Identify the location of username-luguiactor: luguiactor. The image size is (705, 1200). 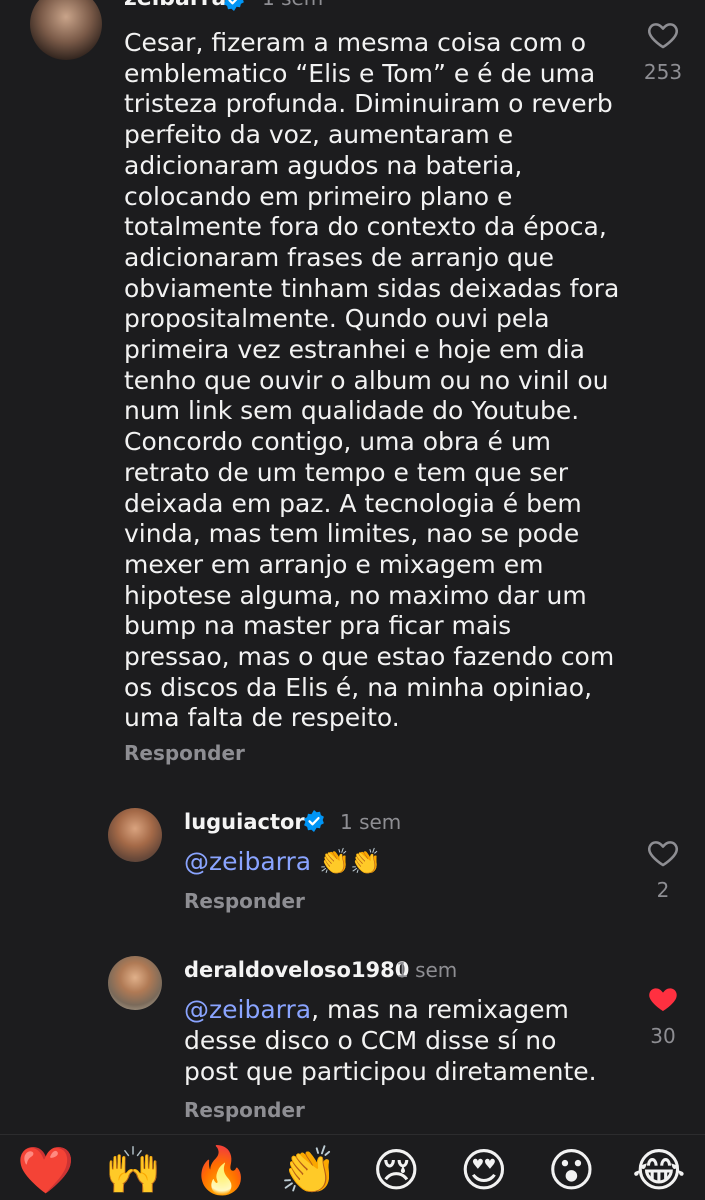
(244, 822).